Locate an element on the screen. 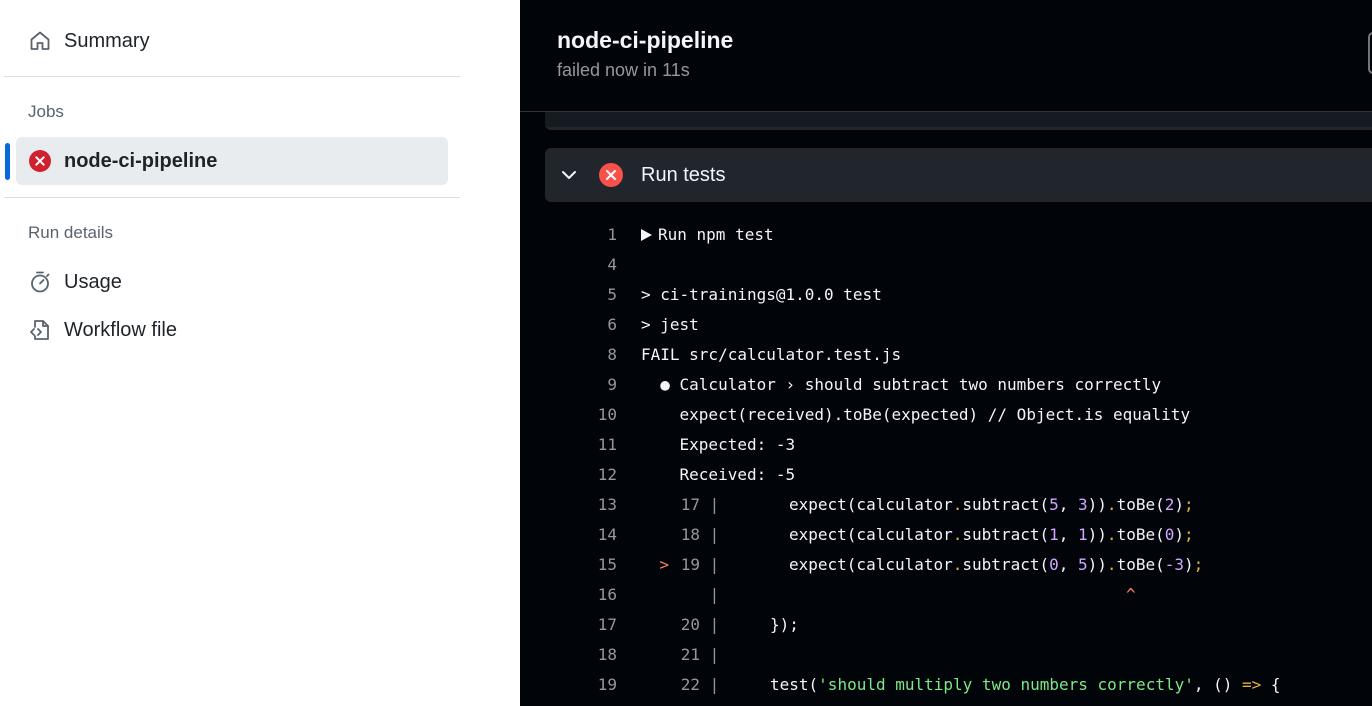 The height and width of the screenshot is (706, 1372). log-line: 8 FAIL src/calculator.test.js is located at coordinates (946, 355).